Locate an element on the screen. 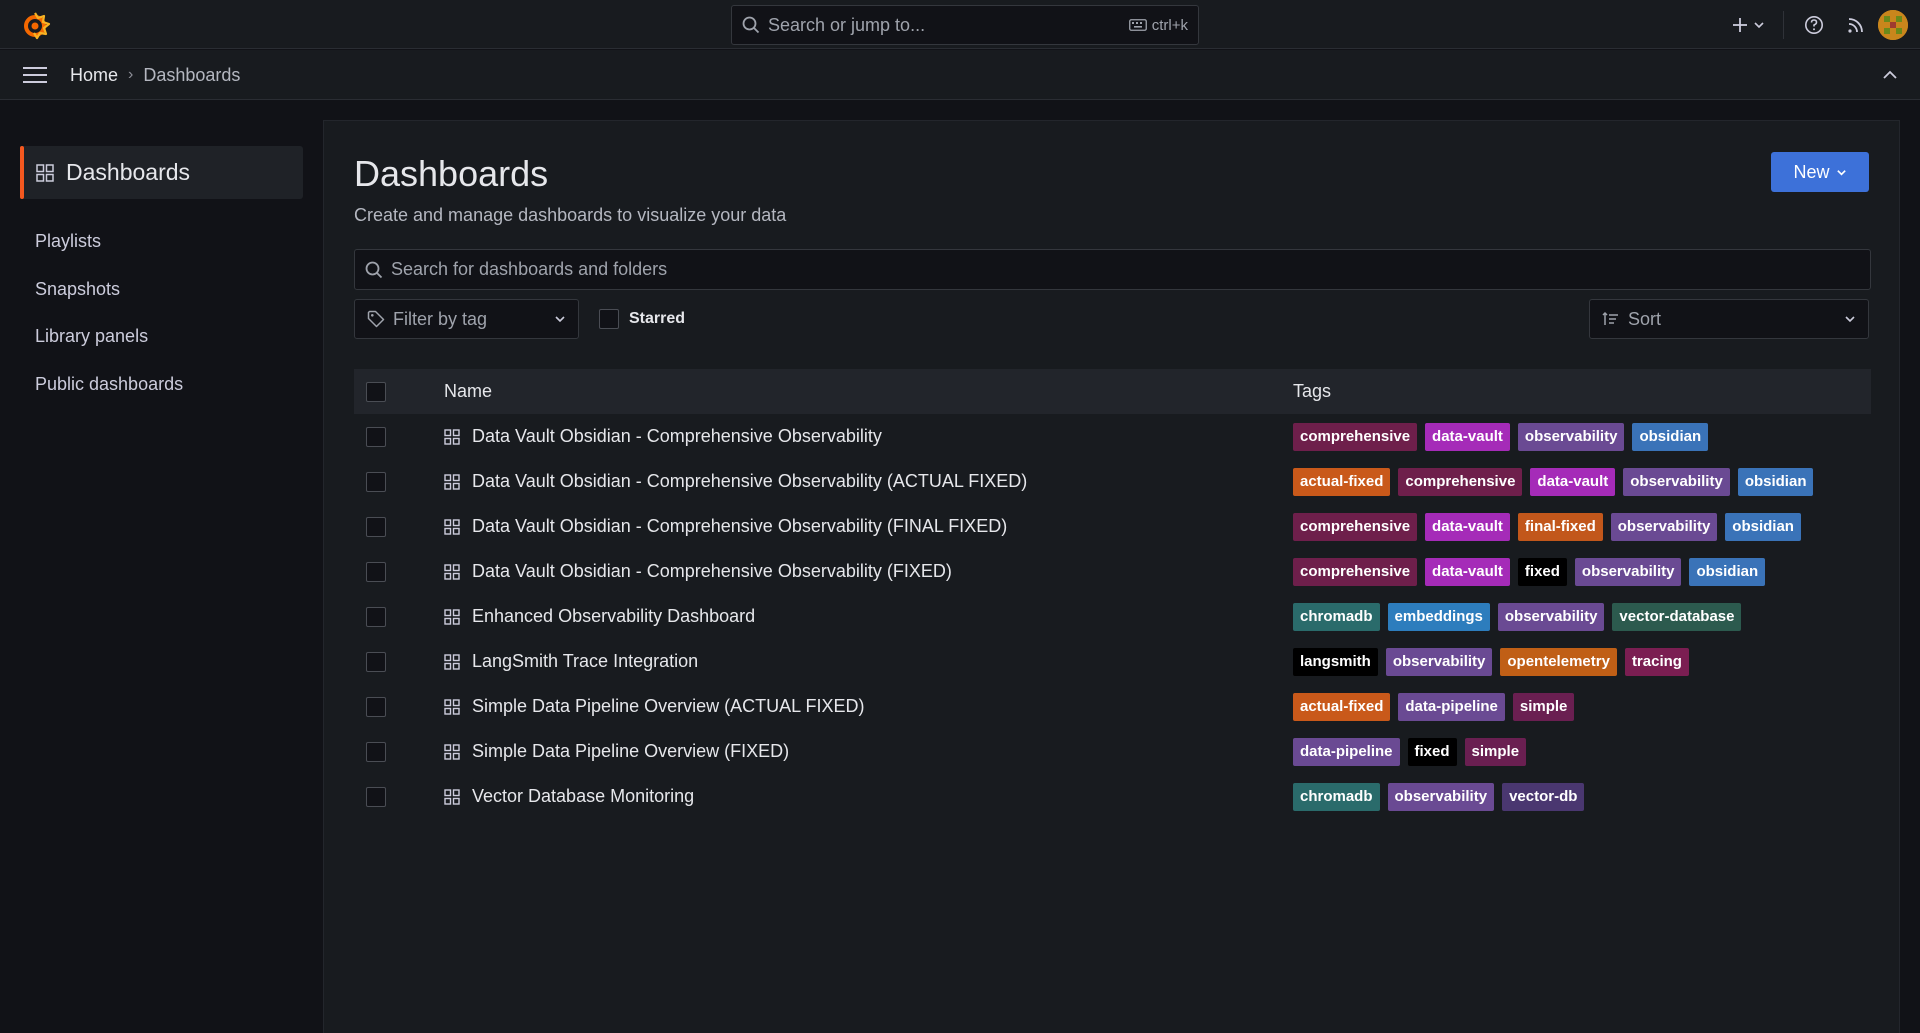 The image size is (1920, 1033). tag-list: data-pipeline fixed simple is located at coordinates (1410, 752).